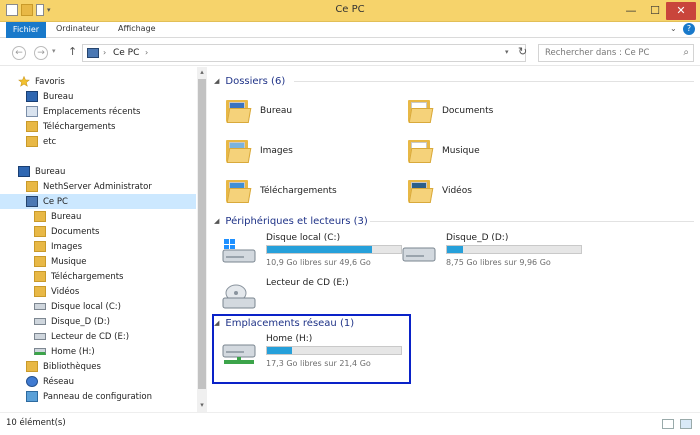 The image size is (700, 435). I want to click on window-title: Ce PC, so click(350, 9).